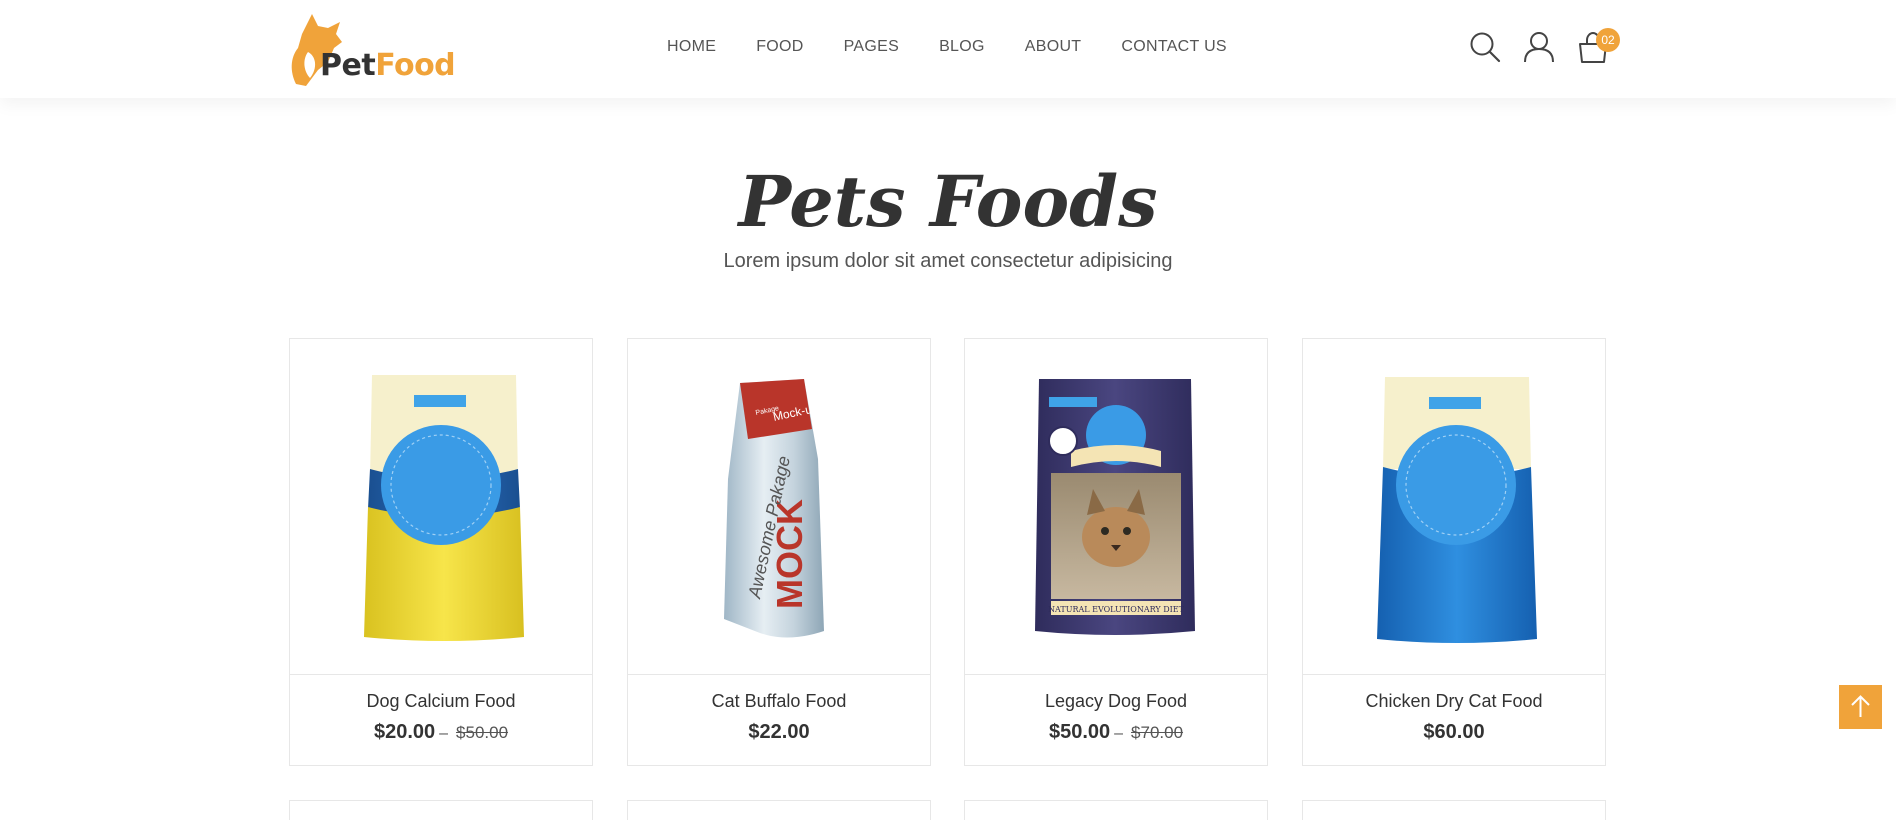 The width and height of the screenshot is (1896, 820). I want to click on product-image: NATURAL EVOLUTIONARY DIET, so click(1116, 507).